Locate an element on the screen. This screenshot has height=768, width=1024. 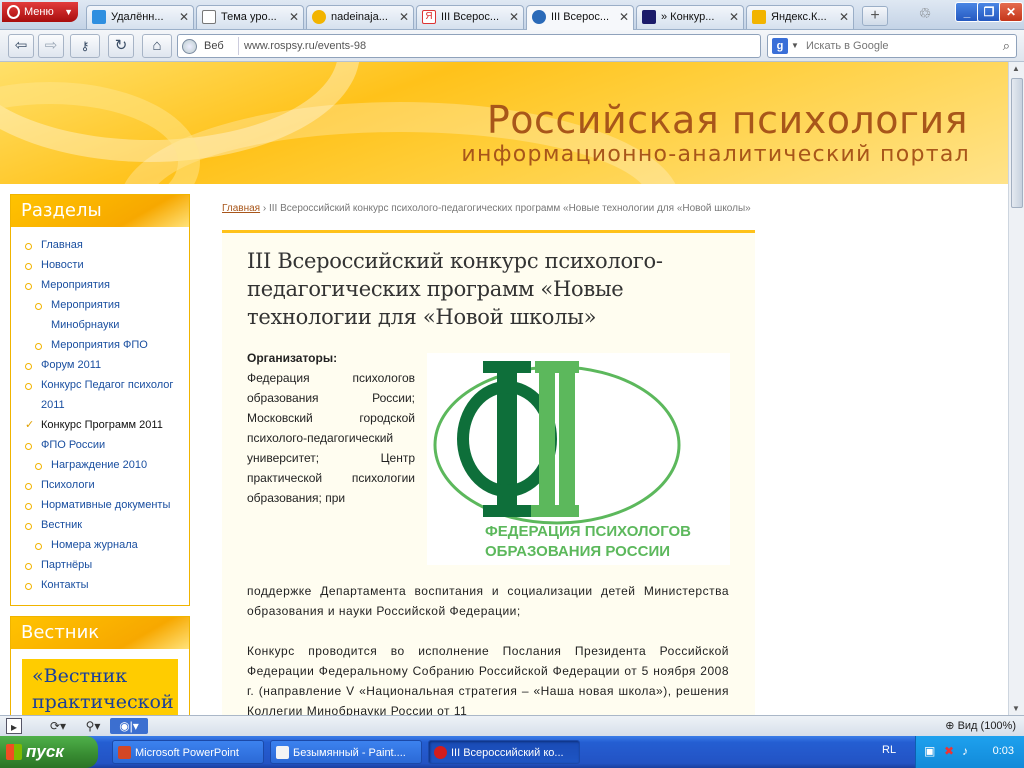
sidebar-link: Новости is located at coordinates (62, 265).